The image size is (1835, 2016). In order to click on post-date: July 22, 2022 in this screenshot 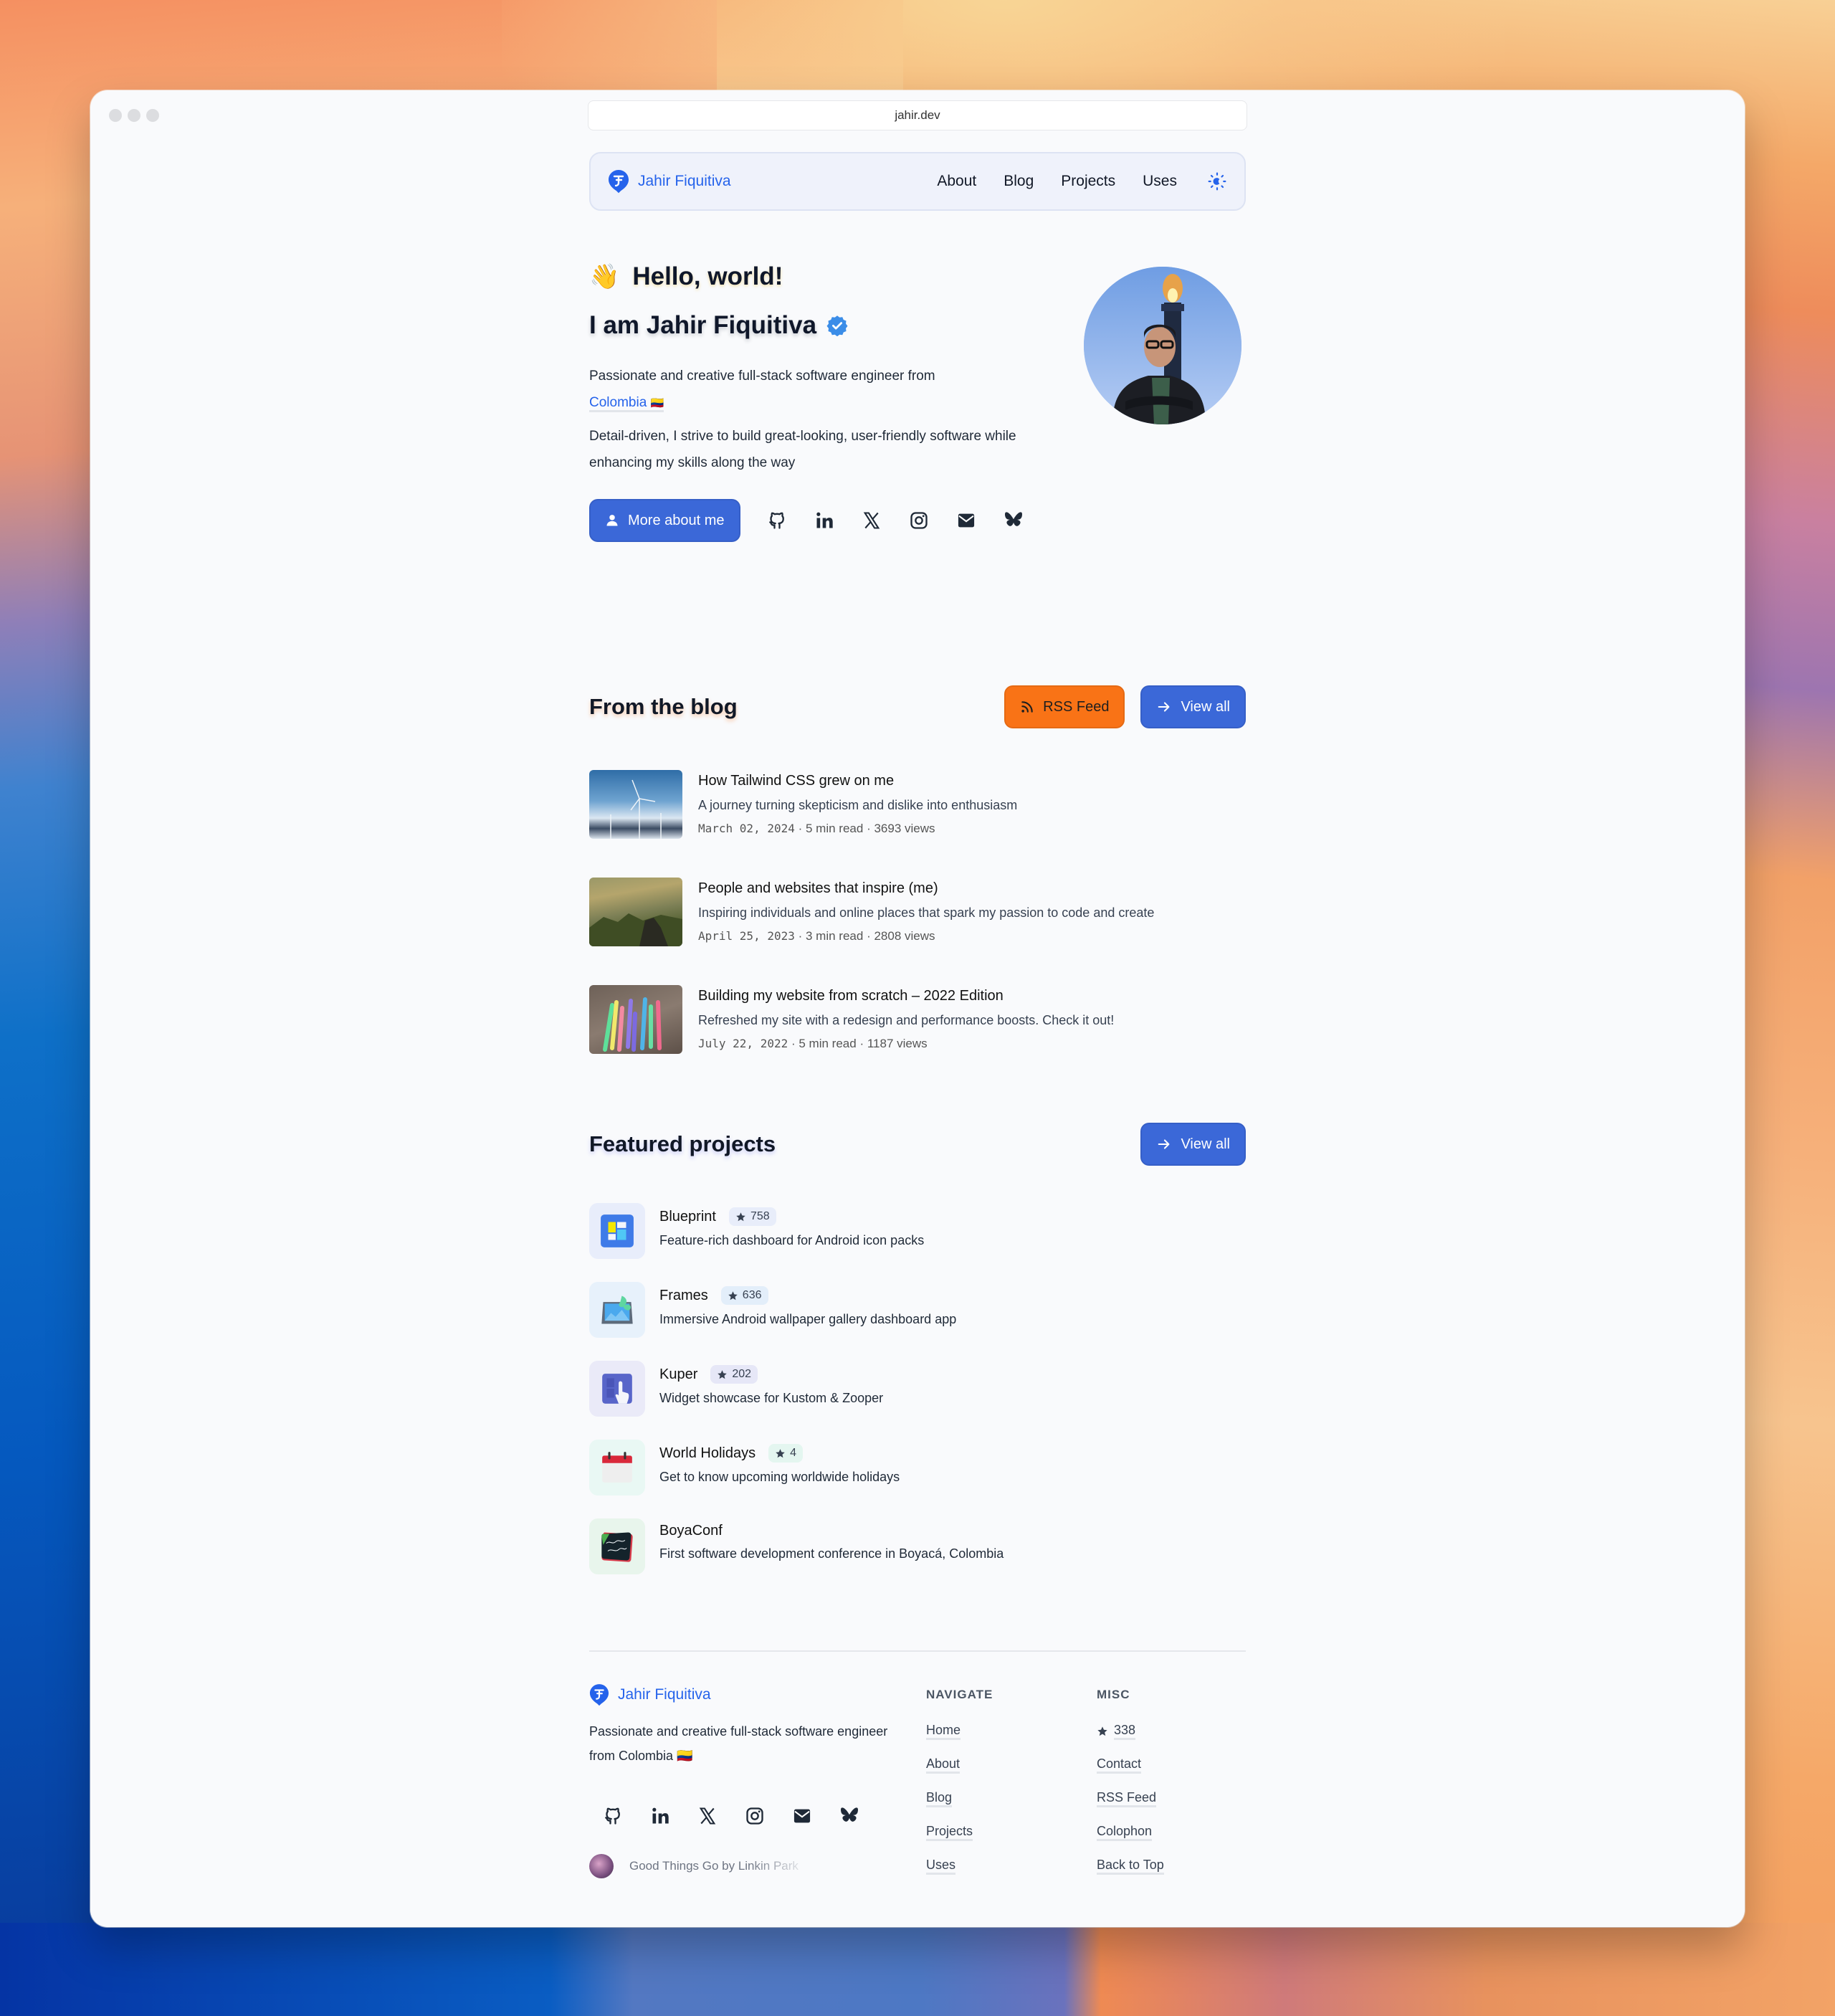, I will do `click(743, 1043)`.